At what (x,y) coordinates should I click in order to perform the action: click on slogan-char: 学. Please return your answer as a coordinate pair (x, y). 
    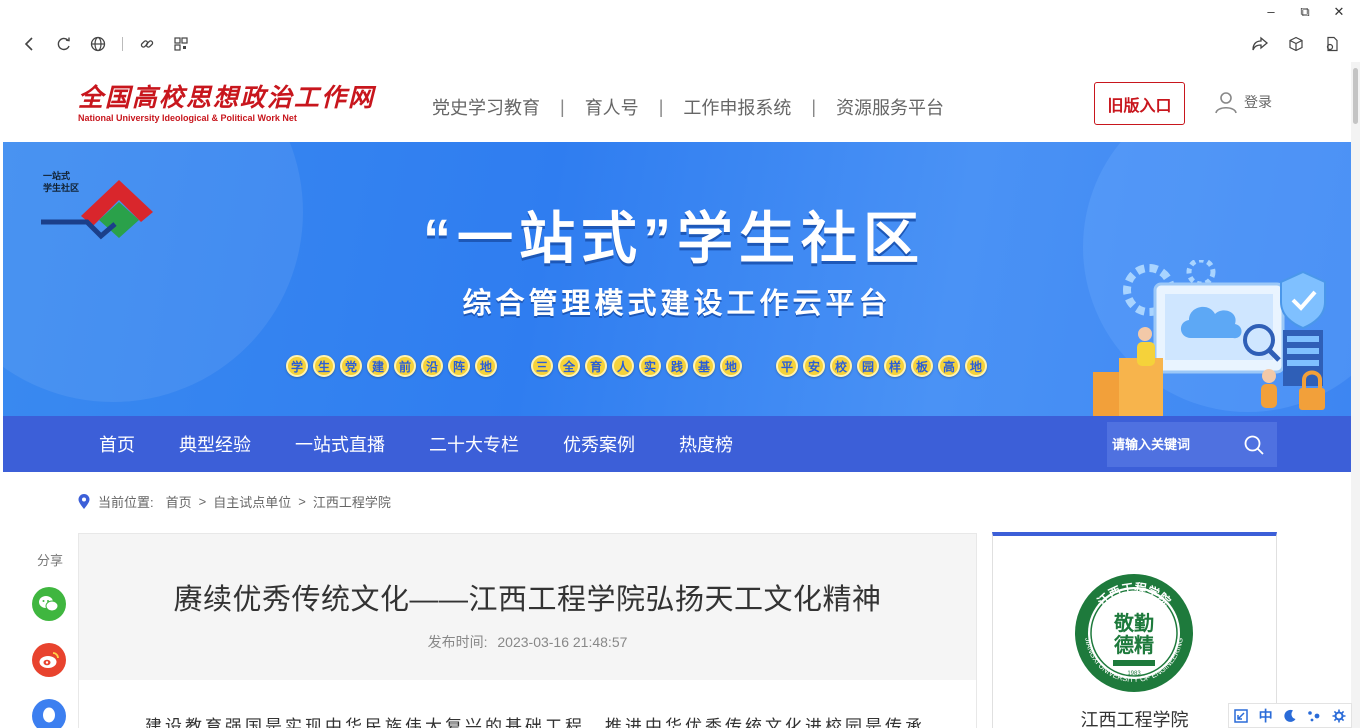
    Looking at the image, I should click on (297, 366).